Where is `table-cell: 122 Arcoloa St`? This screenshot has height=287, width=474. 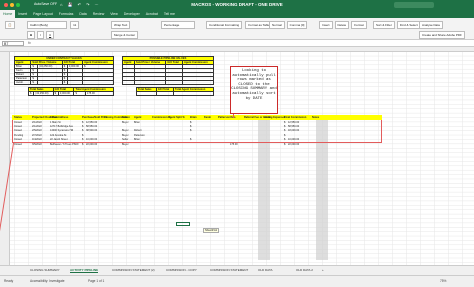
table-cell: 122 Arcoloa St is located at coordinates (58, 135).